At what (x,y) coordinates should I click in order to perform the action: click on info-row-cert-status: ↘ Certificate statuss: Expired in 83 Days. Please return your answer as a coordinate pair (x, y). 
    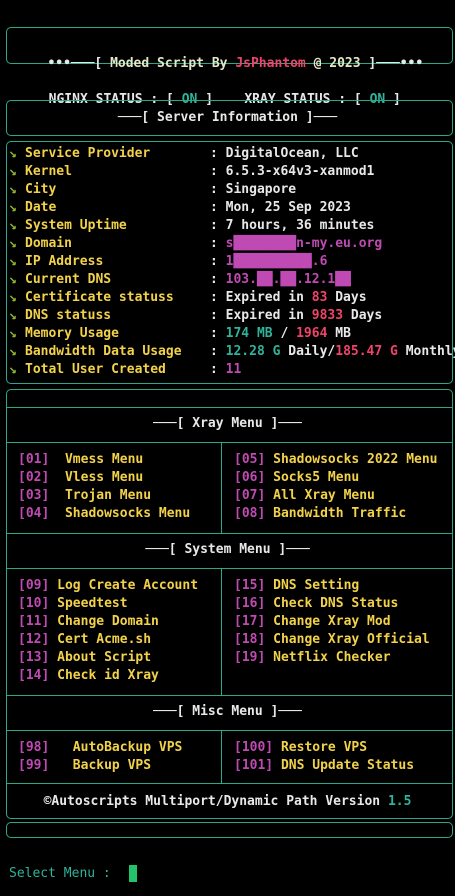
    Looking at the image, I should click on (188, 297).